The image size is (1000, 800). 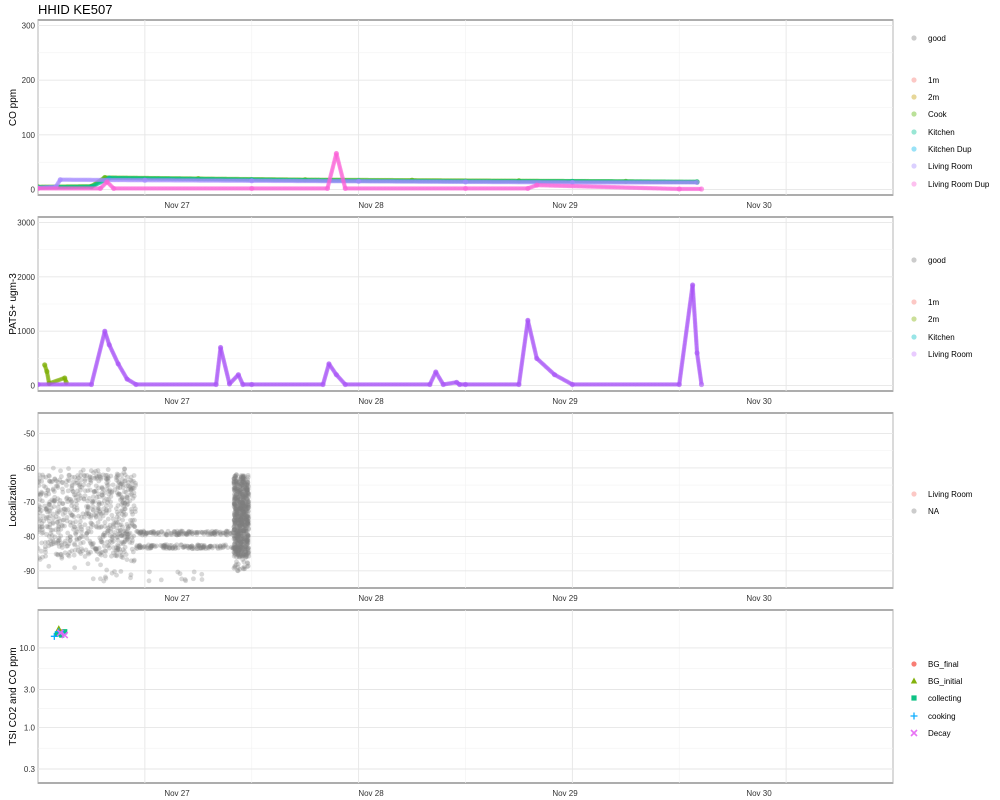 I want to click on y-tick-label: -90, so click(x=29, y=571).